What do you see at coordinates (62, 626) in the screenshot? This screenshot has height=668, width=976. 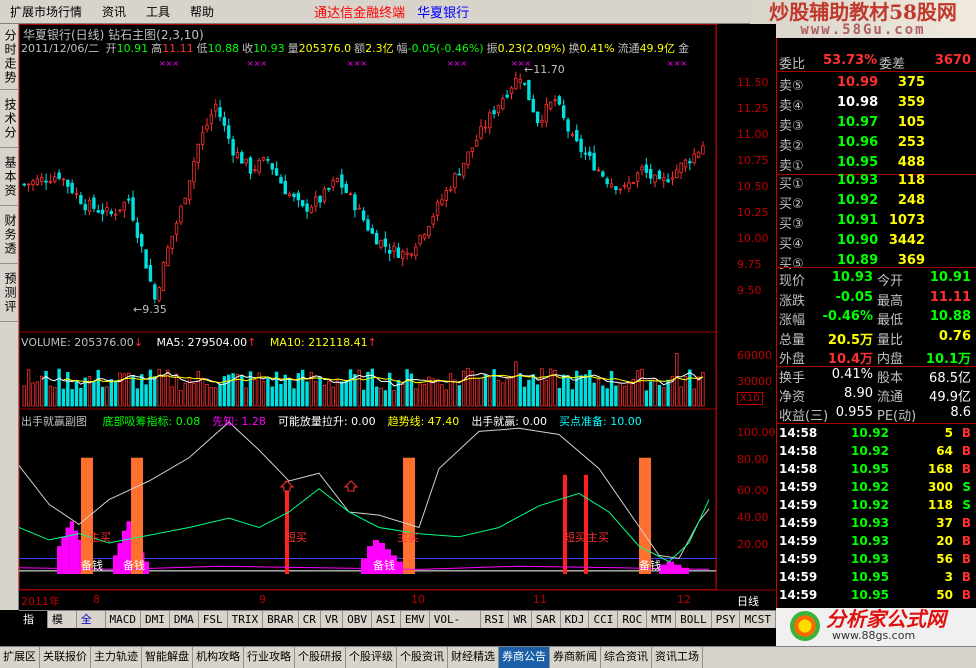 I see `indicator-tab: 模板` at bounding box center [62, 626].